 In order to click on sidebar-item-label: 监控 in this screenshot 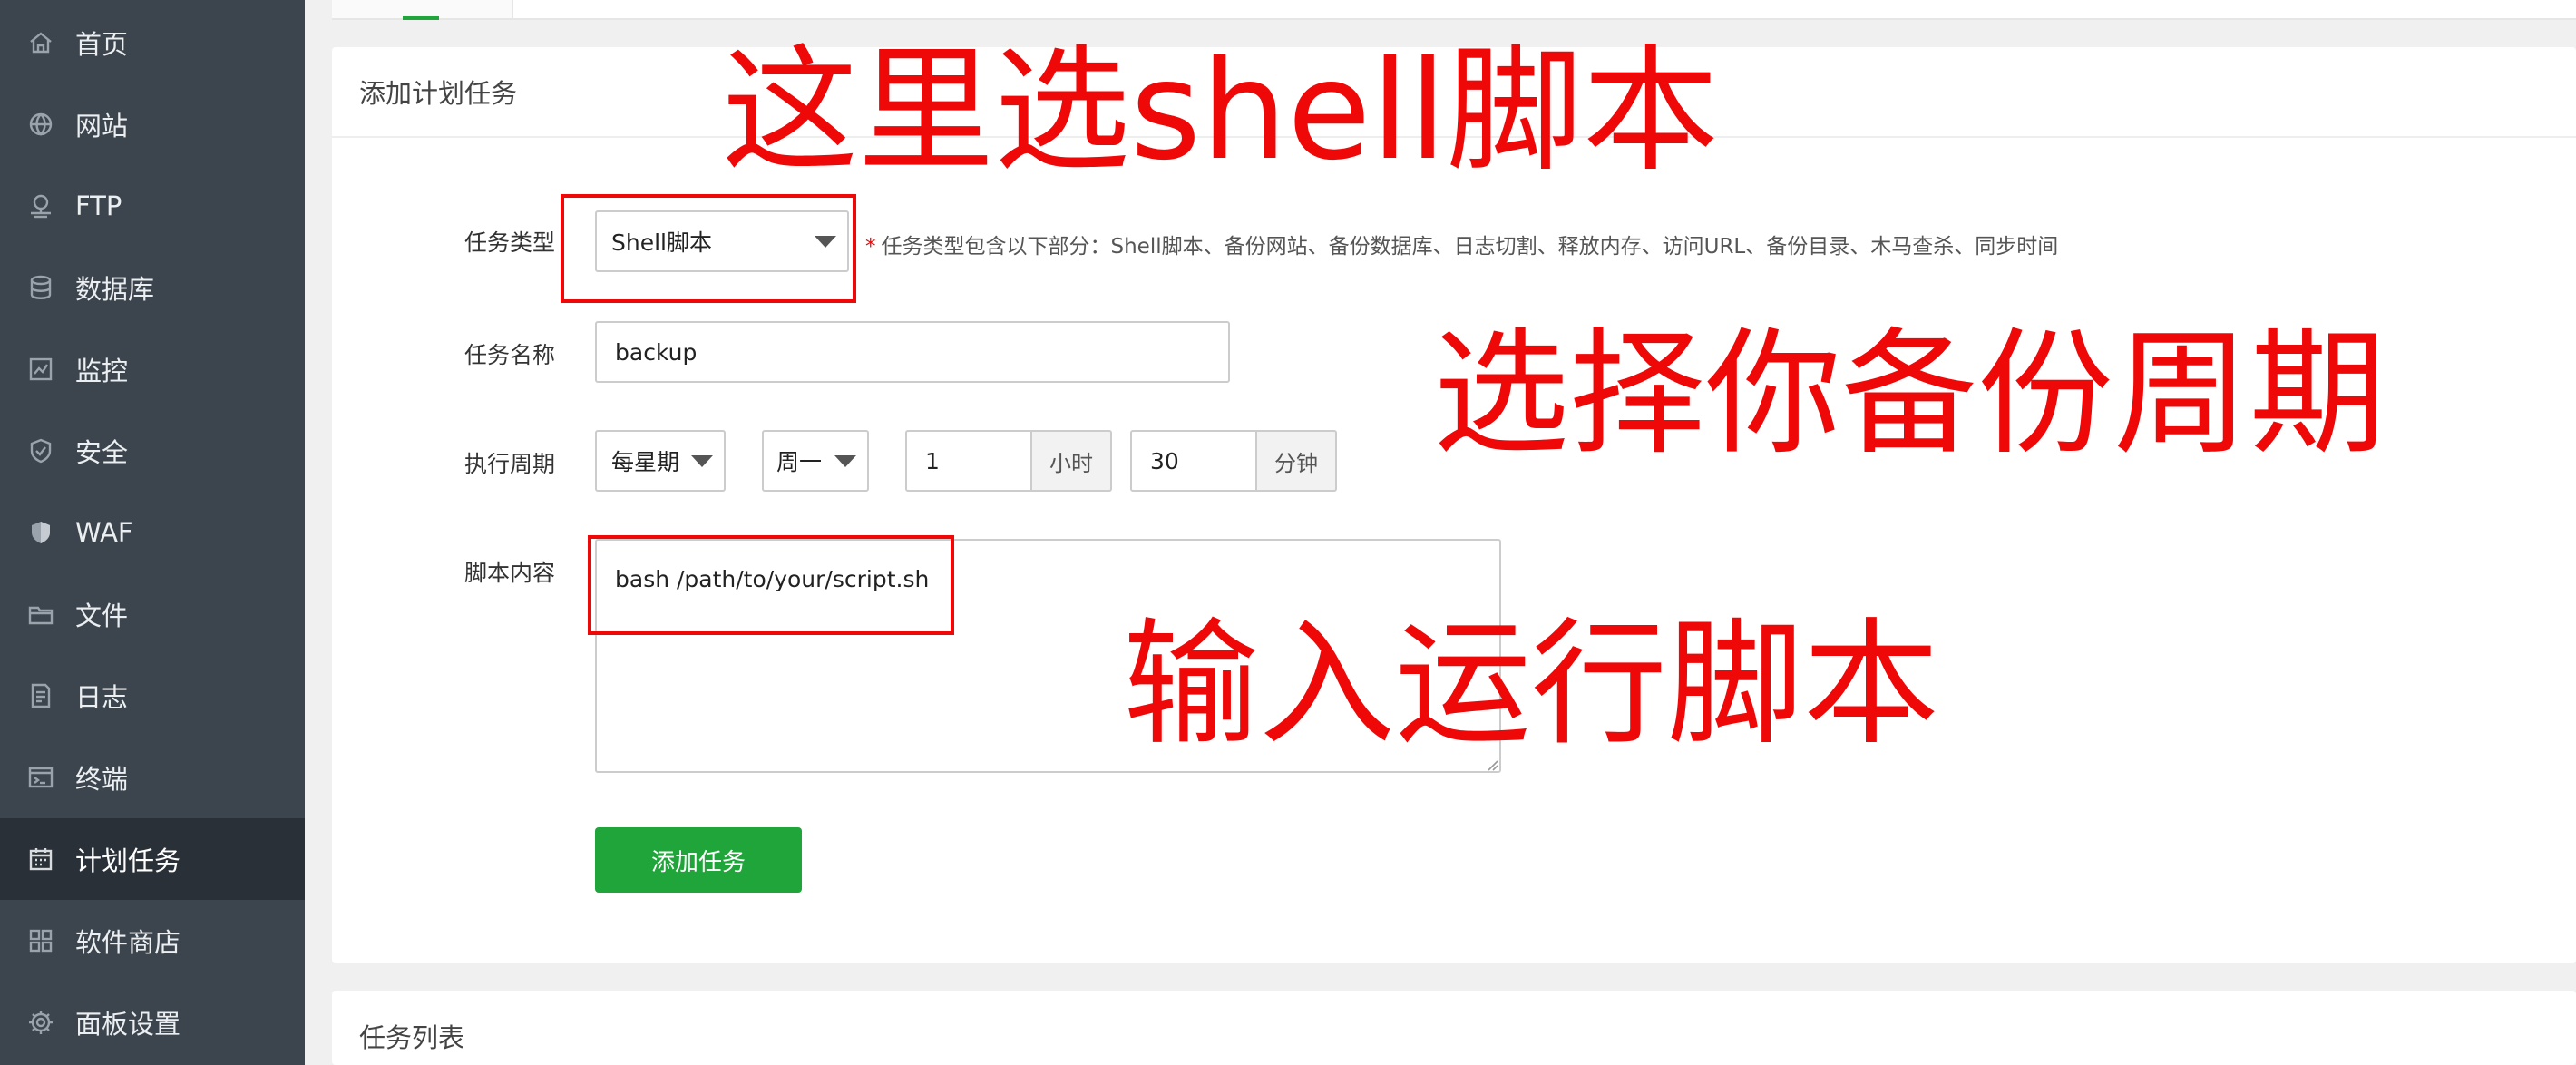, I will do `click(102, 371)`.